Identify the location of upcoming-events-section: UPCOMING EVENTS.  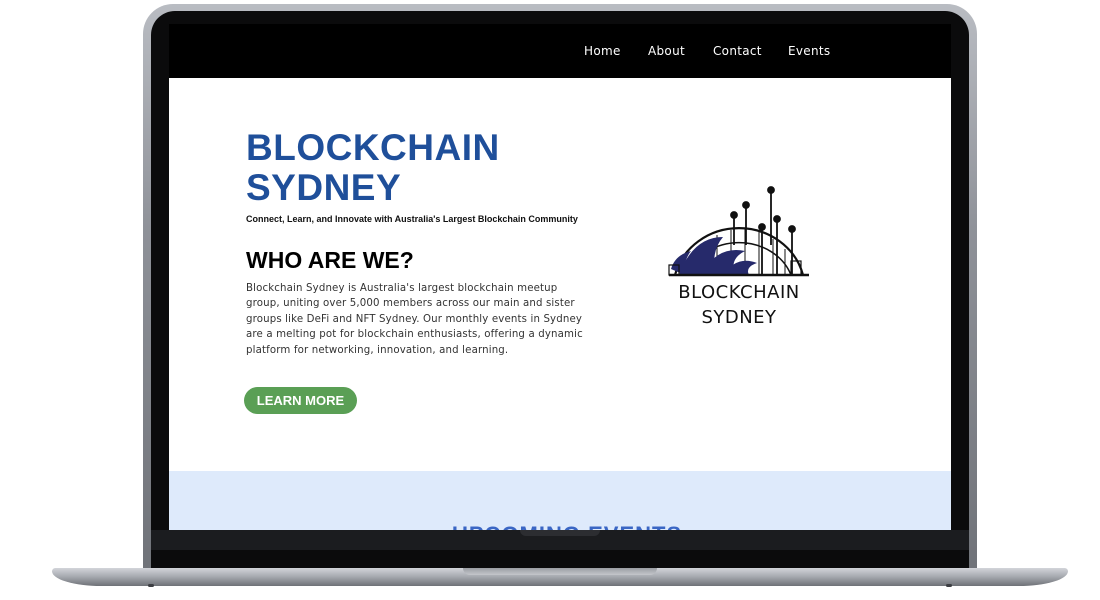
(560, 500).